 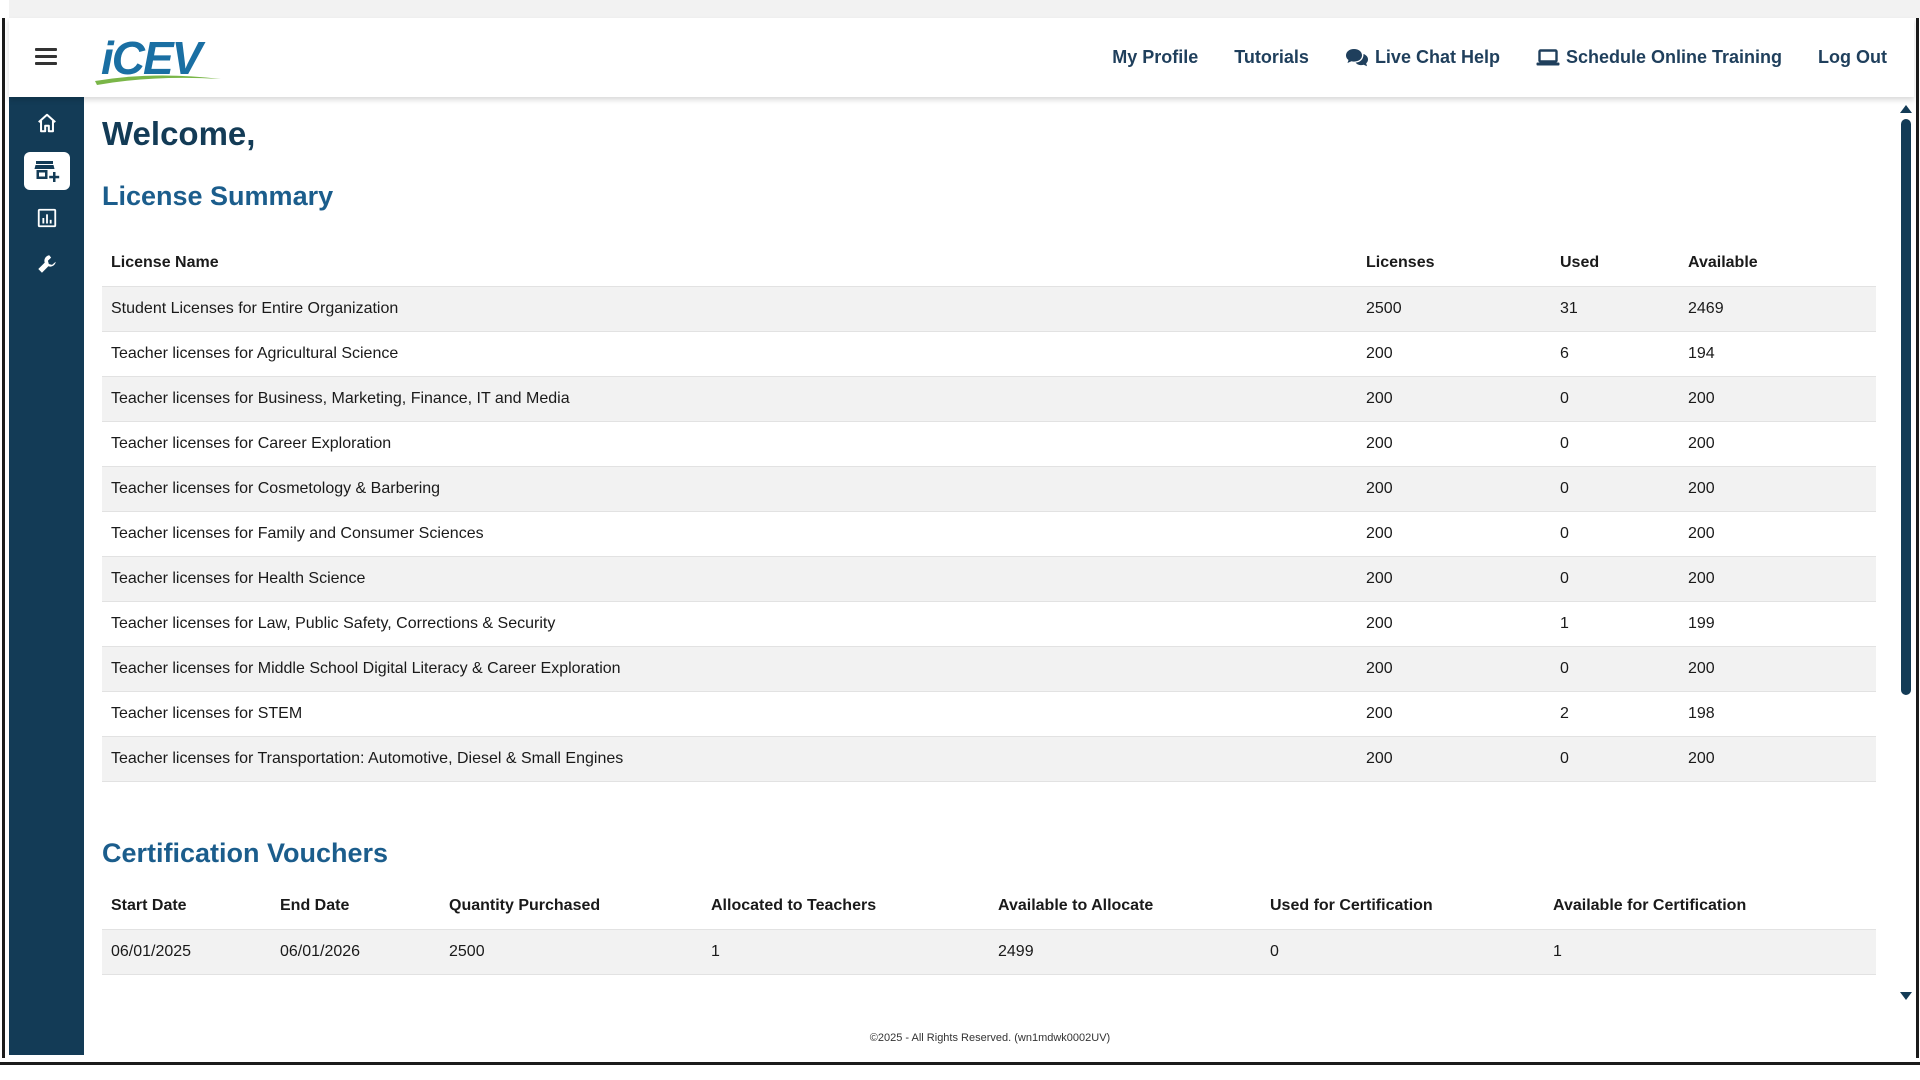 I want to click on table-cell: 06/01/2026, so click(x=355, y=951).